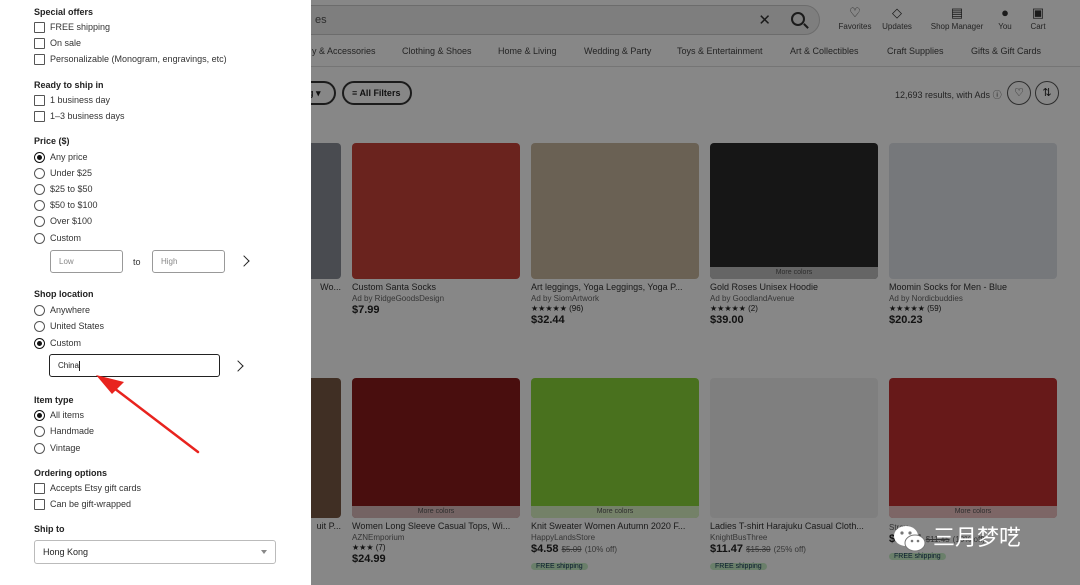 This screenshot has height=585, width=1080. I want to click on special-offers-heading: Special offers, so click(64, 12).